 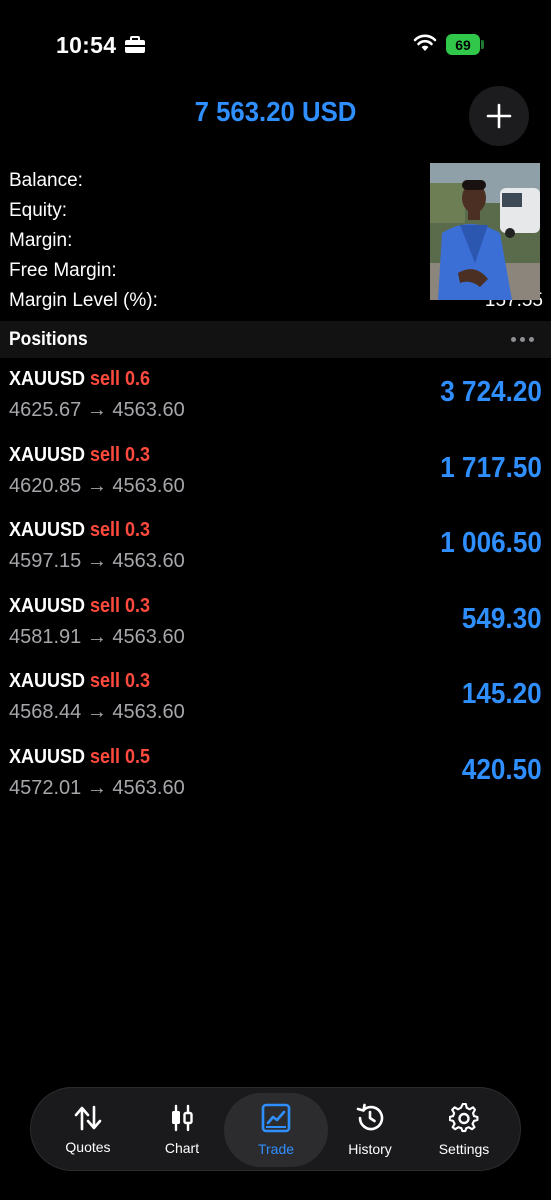 I want to click on battery-level: 69, so click(x=463, y=44).